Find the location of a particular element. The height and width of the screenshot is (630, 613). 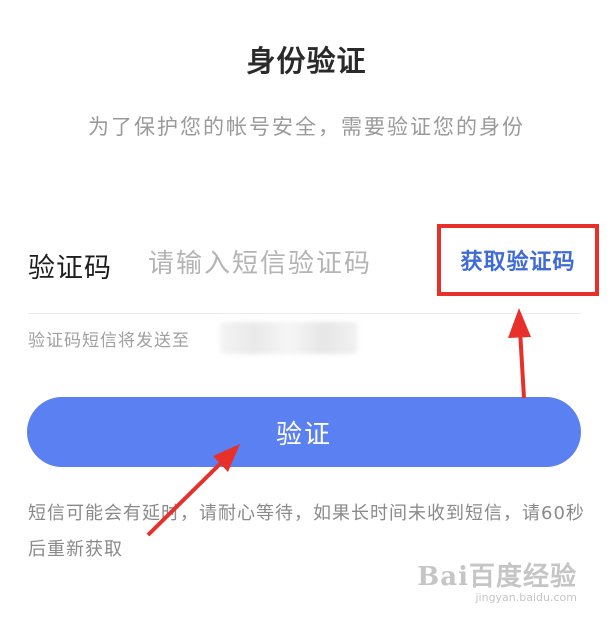

arrow-to-verify is located at coordinates (193, 490).